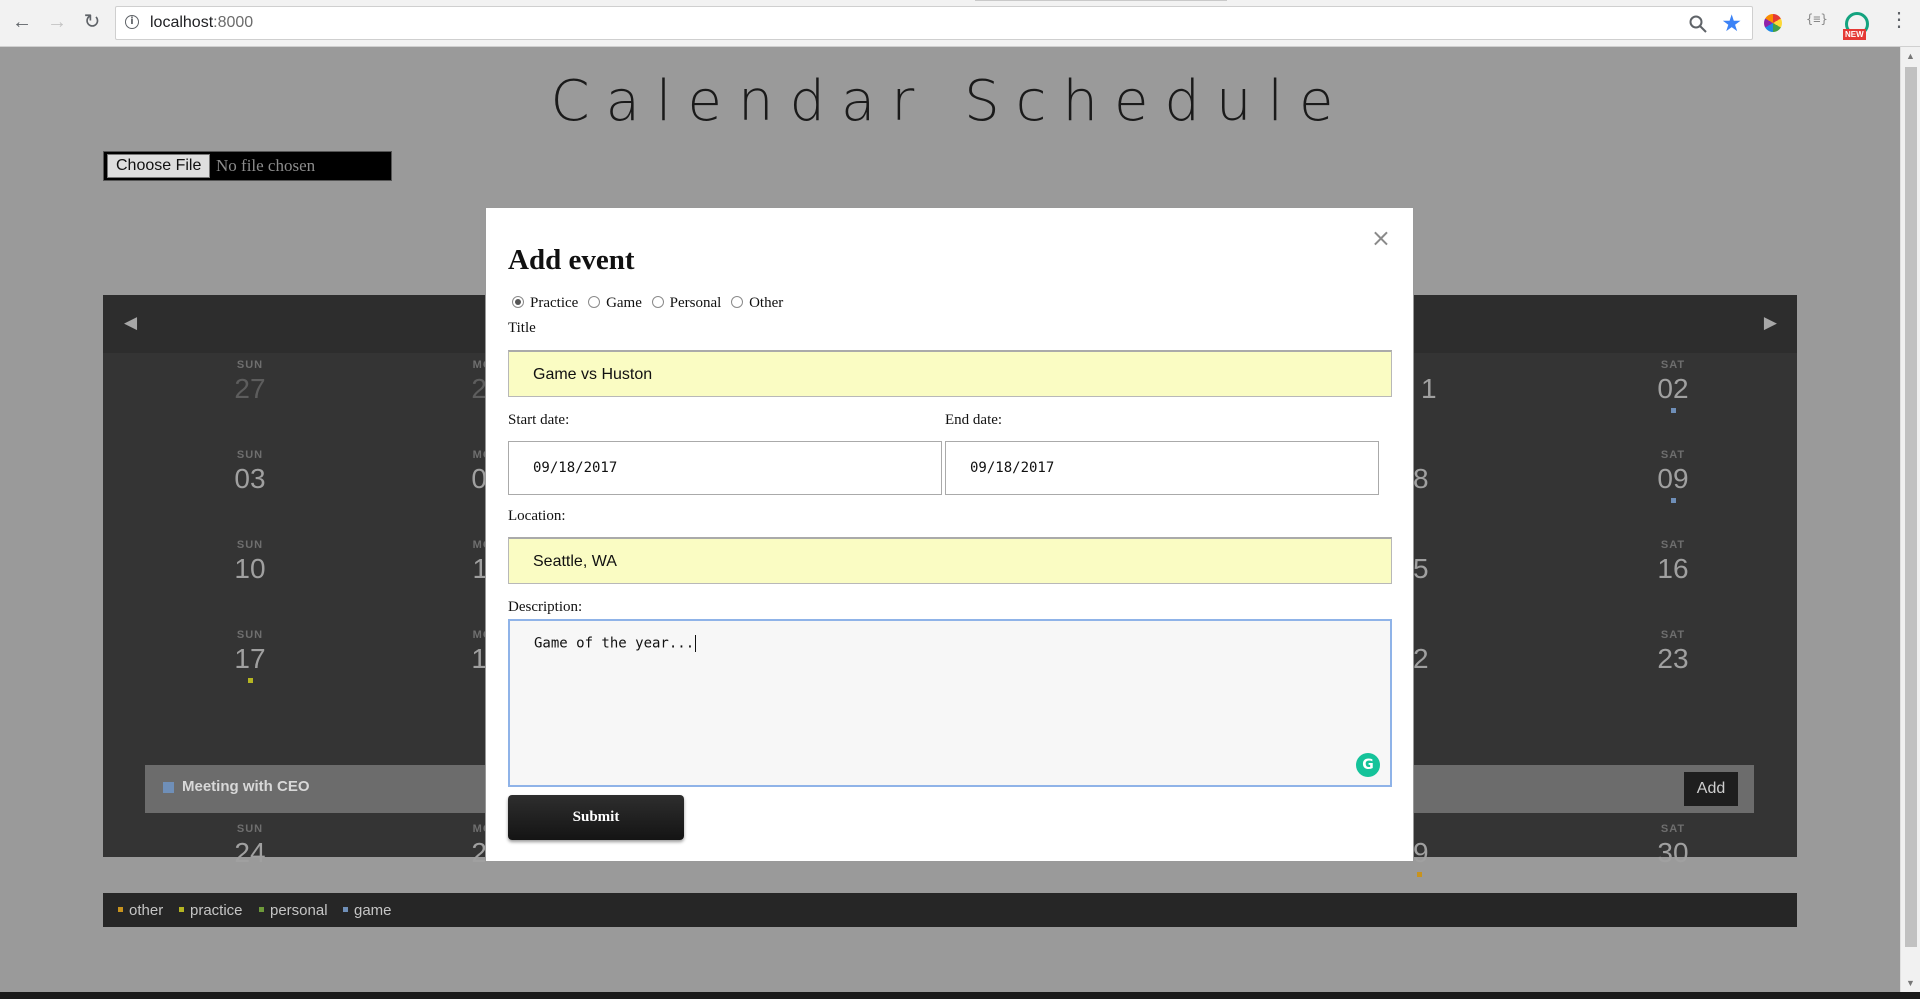 The image size is (1920, 999). What do you see at coordinates (182, 22) in the screenshot?
I see `url-host: localhost` at bounding box center [182, 22].